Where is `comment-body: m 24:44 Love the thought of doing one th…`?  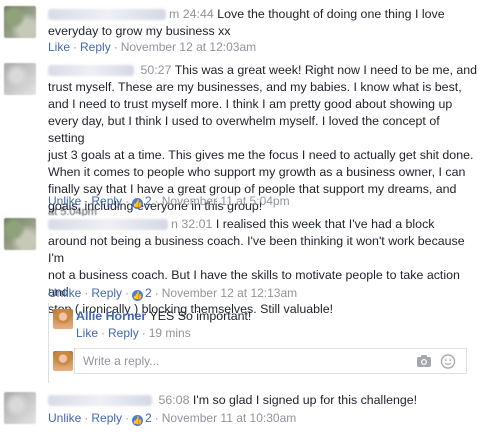 comment-body: m 24:44 Love the thought of doing one th… is located at coordinates (263, 23).